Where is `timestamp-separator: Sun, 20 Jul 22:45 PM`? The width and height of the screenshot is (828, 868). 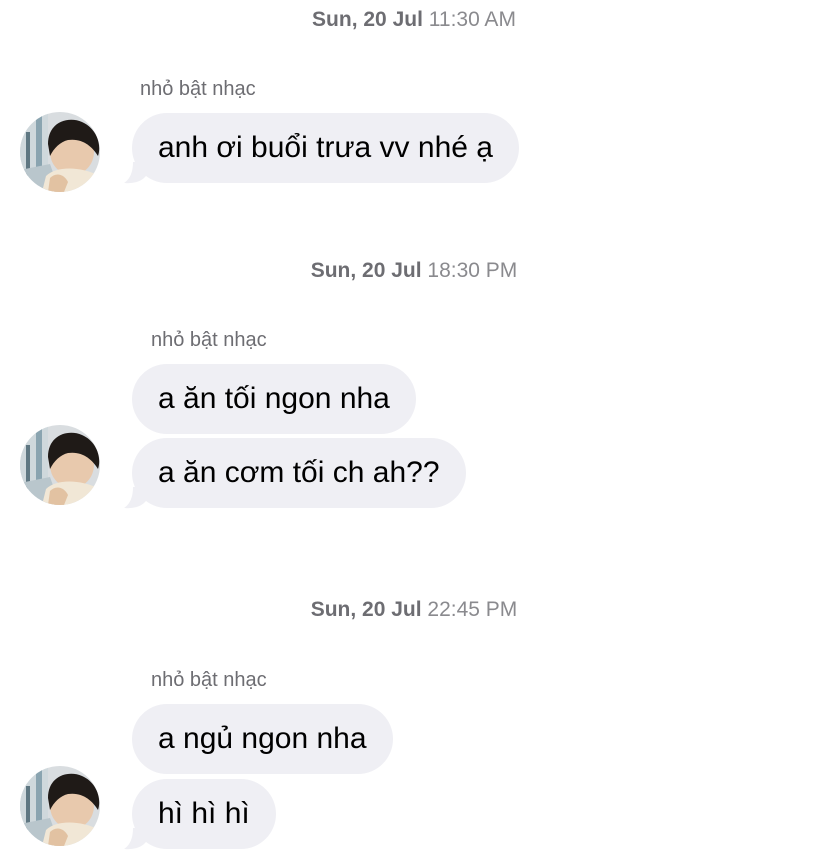
timestamp-separator: Sun, 20 Jul 22:45 PM is located at coordinates (414, 610).